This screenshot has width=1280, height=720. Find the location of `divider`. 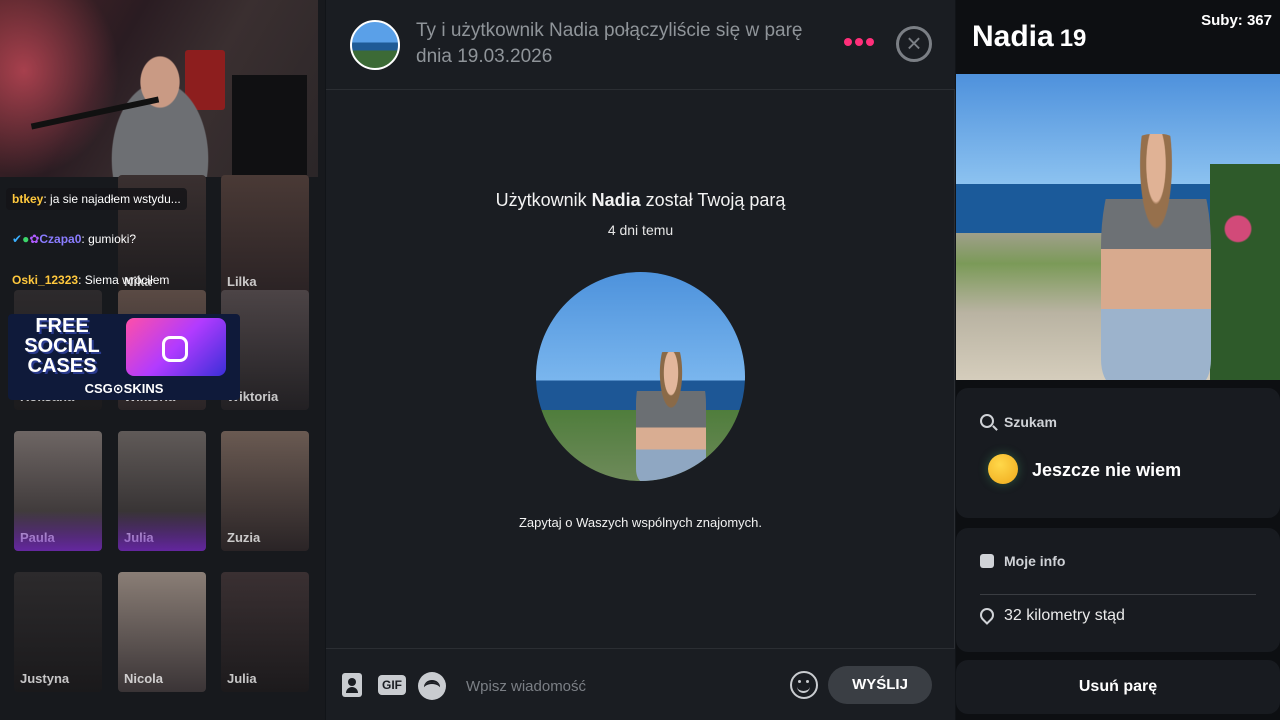

divider is located at coordinates (1118, 594).